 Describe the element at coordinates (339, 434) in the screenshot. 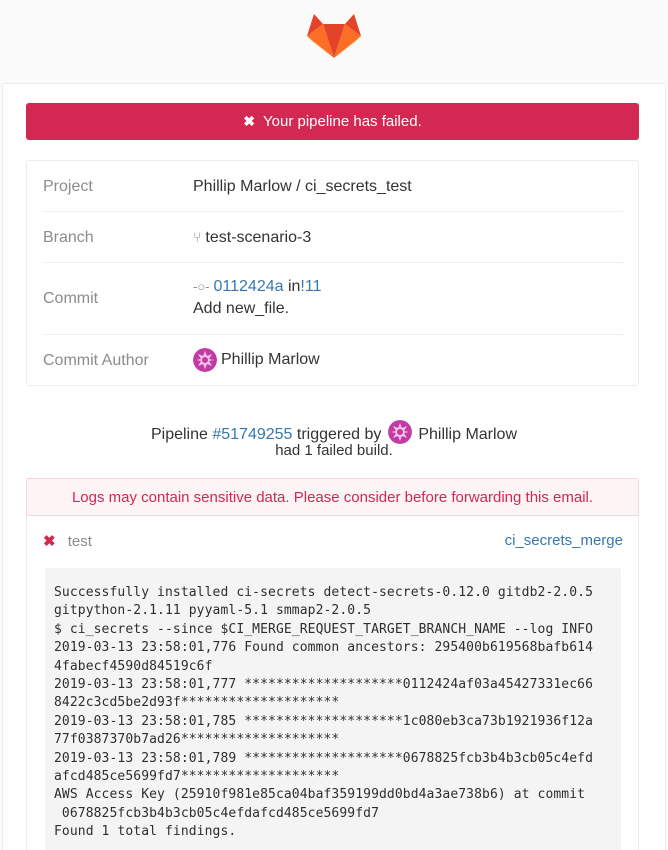

I see `triggered-by-text: triggered by` at that location.